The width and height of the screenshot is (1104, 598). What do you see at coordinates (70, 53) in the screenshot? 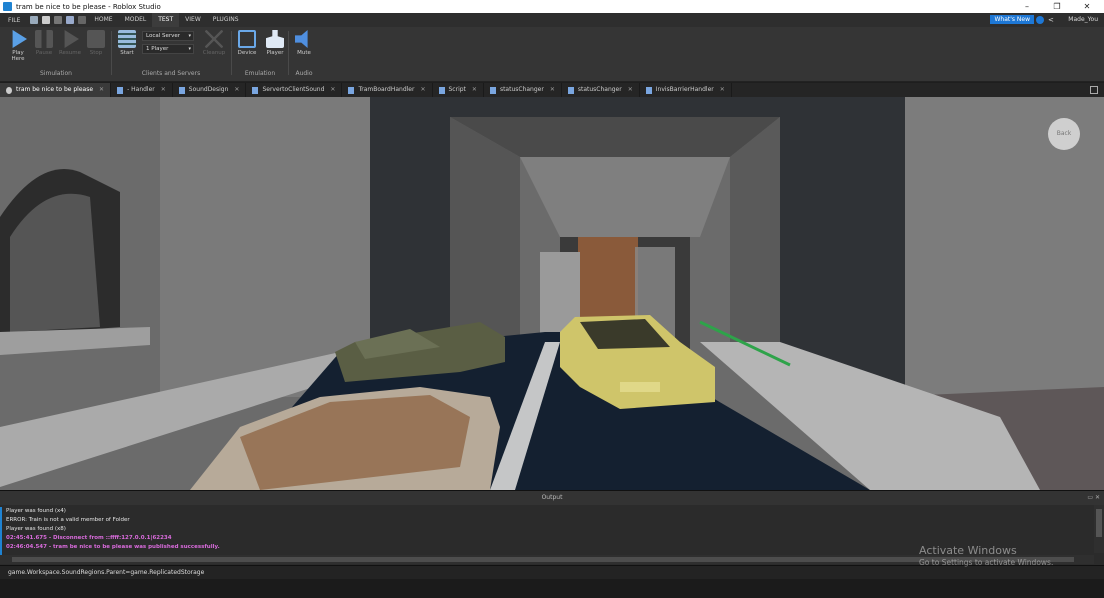
I see `resume-label: Resume` at bounding box center [70, 53].